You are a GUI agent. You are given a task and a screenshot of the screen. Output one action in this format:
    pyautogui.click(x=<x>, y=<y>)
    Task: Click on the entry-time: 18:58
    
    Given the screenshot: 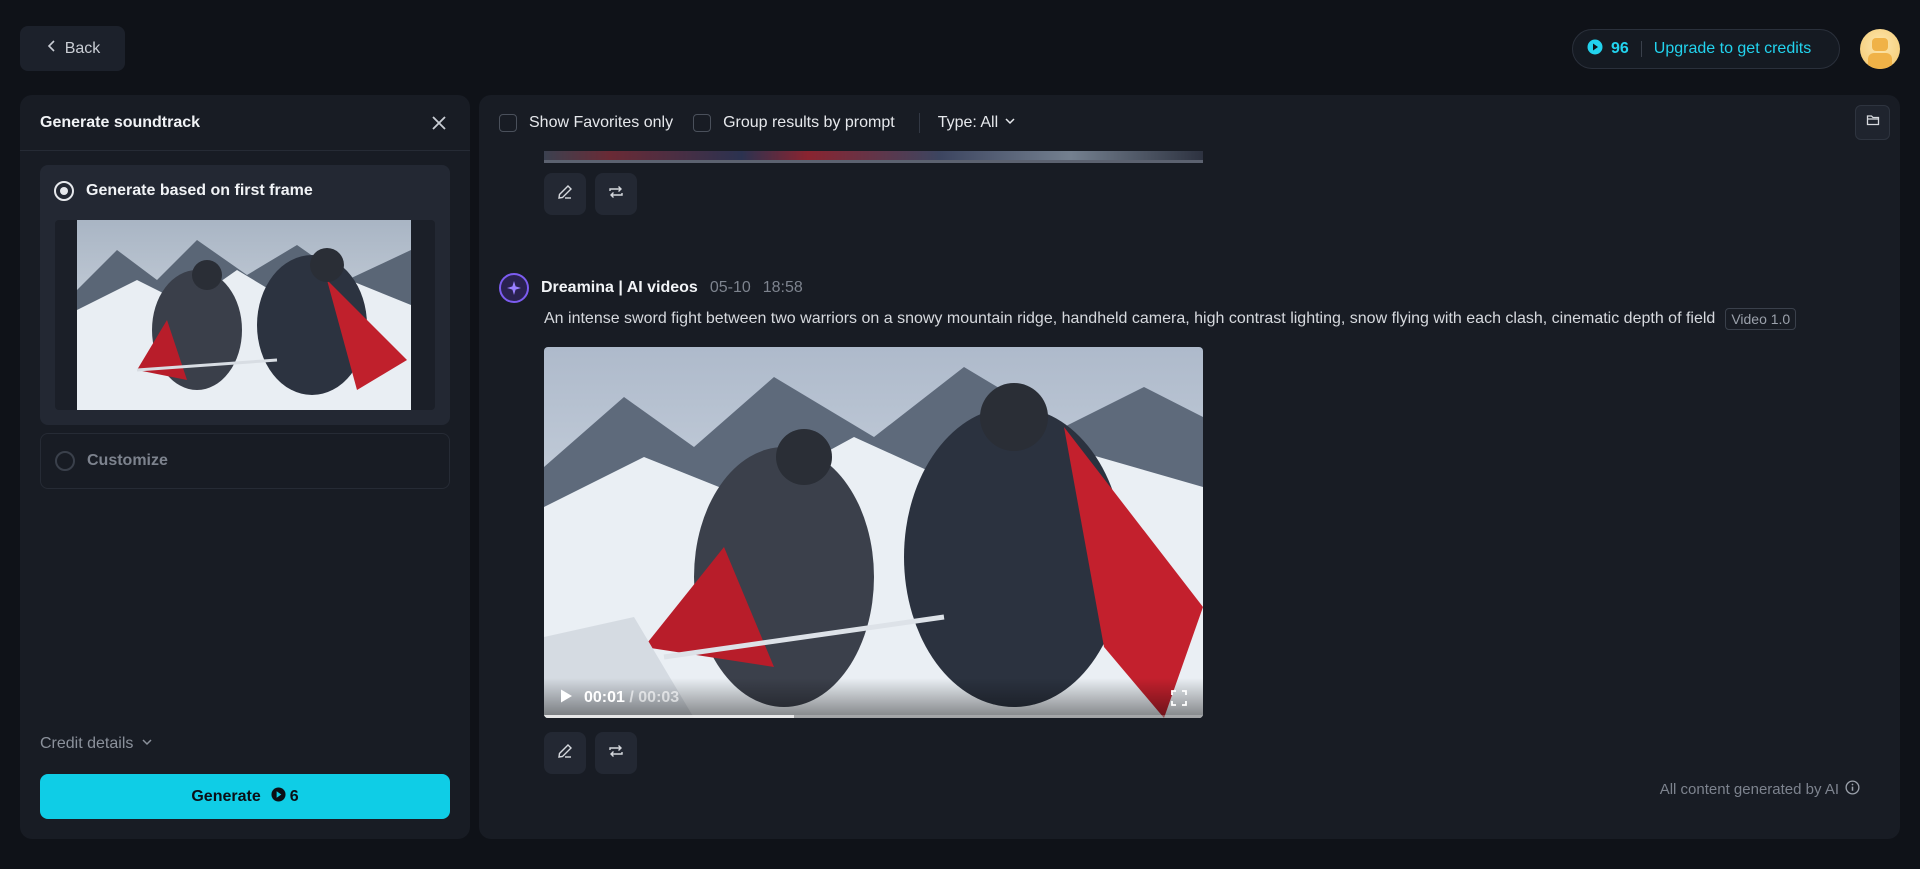 What is the action you would take?
    pyautogui.click(x=782, y=287)
    